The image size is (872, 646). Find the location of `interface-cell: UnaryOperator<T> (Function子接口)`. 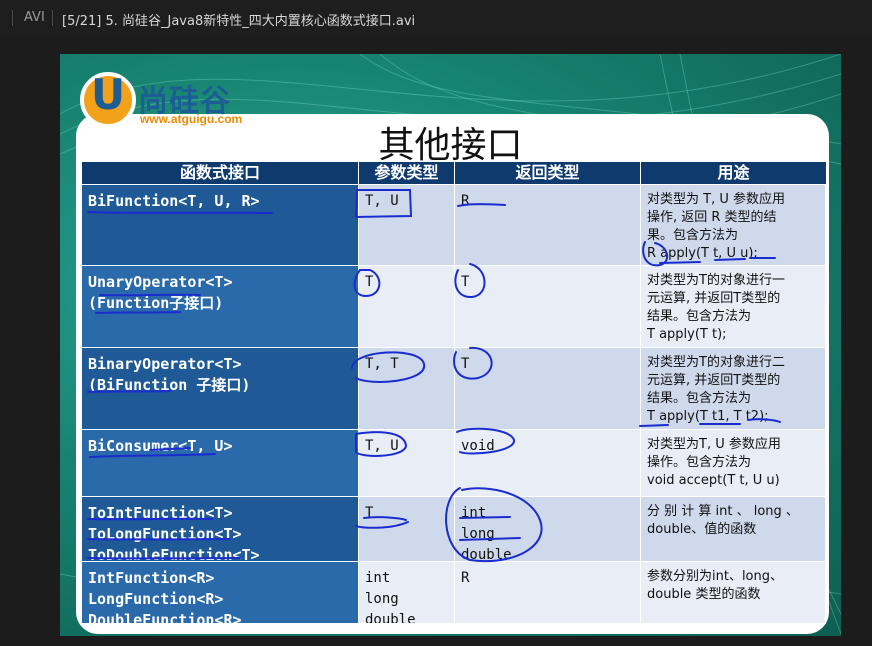

interface-cell: UnaryOperator<T> (Function子接口) is located at coordinates (220, 307).